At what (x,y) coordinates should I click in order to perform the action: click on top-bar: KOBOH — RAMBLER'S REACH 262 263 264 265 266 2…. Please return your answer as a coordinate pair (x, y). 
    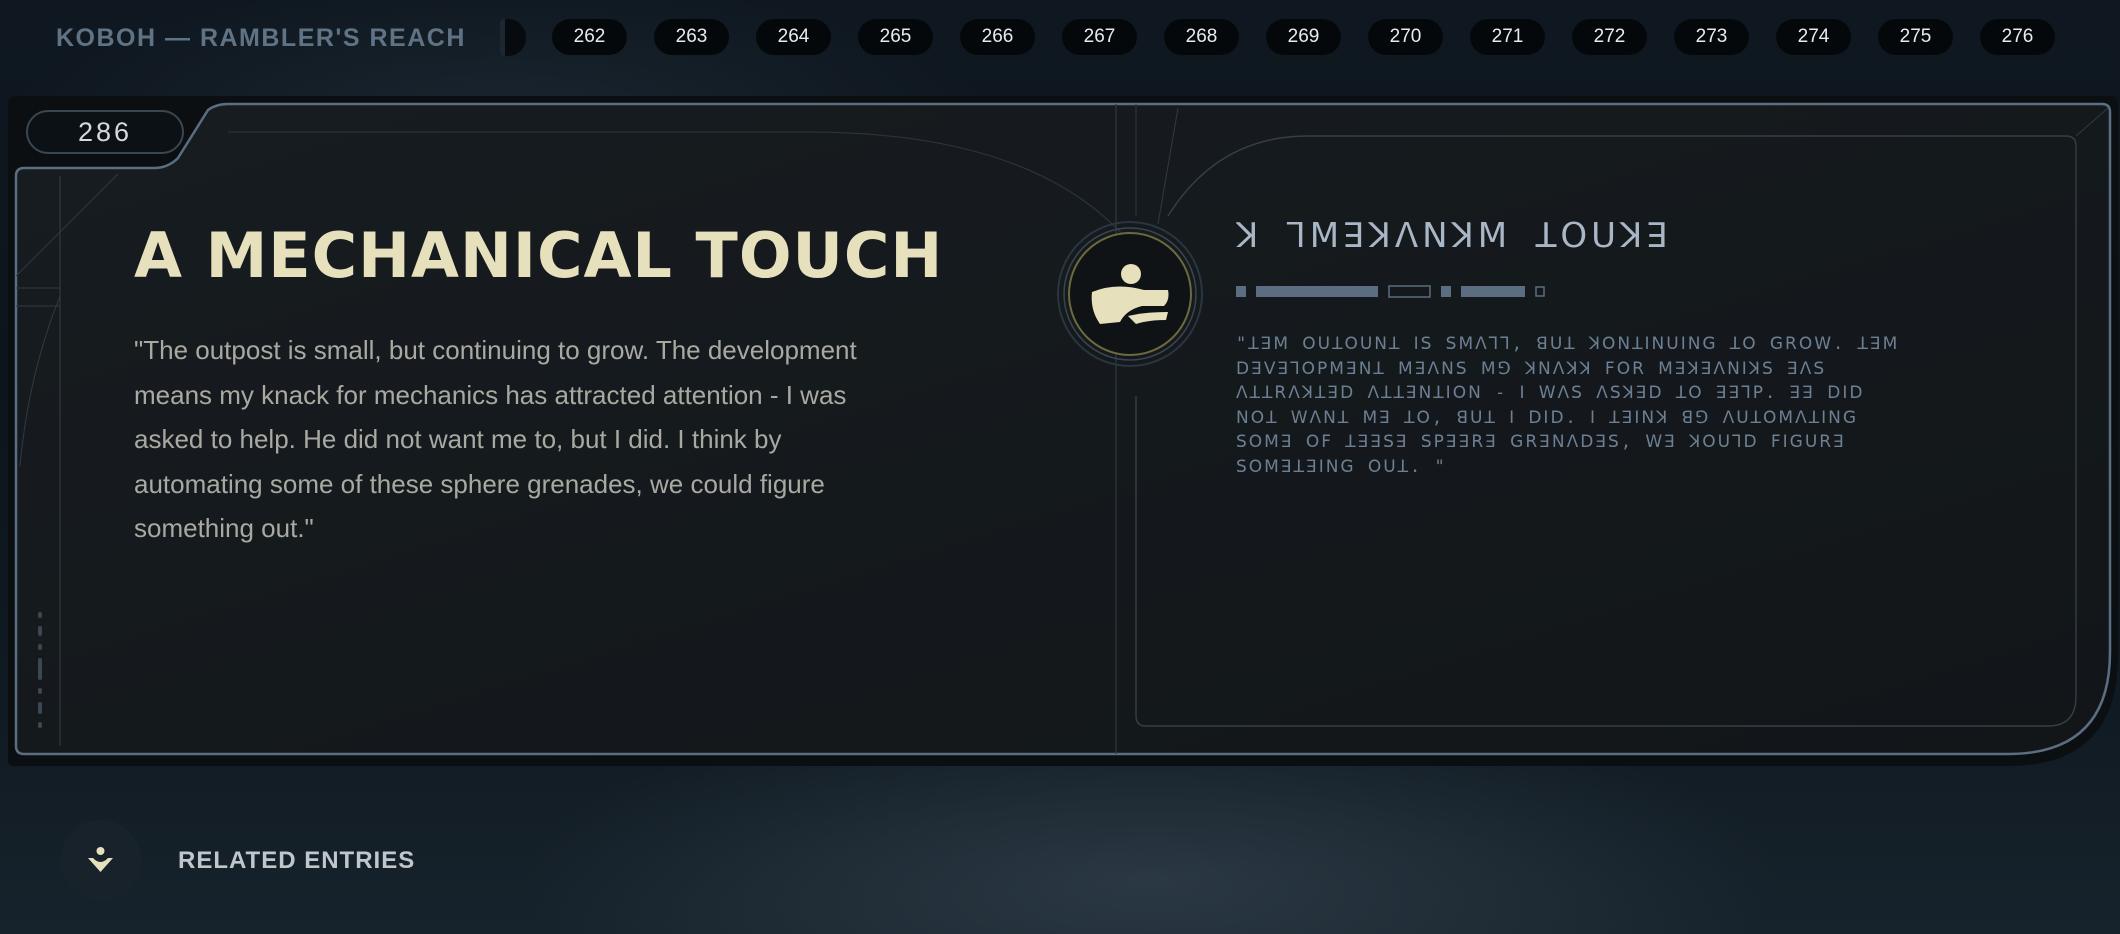
    Looking at the image, I should click on (1060, 37).